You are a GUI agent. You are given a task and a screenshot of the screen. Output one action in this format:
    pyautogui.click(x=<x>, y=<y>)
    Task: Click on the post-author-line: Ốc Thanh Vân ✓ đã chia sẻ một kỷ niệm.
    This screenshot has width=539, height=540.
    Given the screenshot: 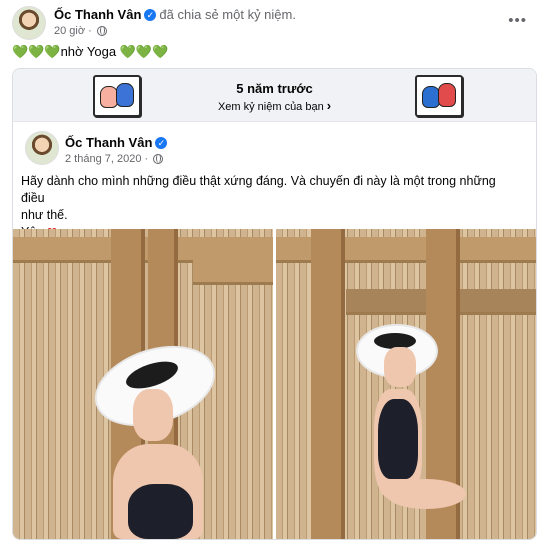 What is the action you would take?
    pyautogui.click(x=175, y=14)
    